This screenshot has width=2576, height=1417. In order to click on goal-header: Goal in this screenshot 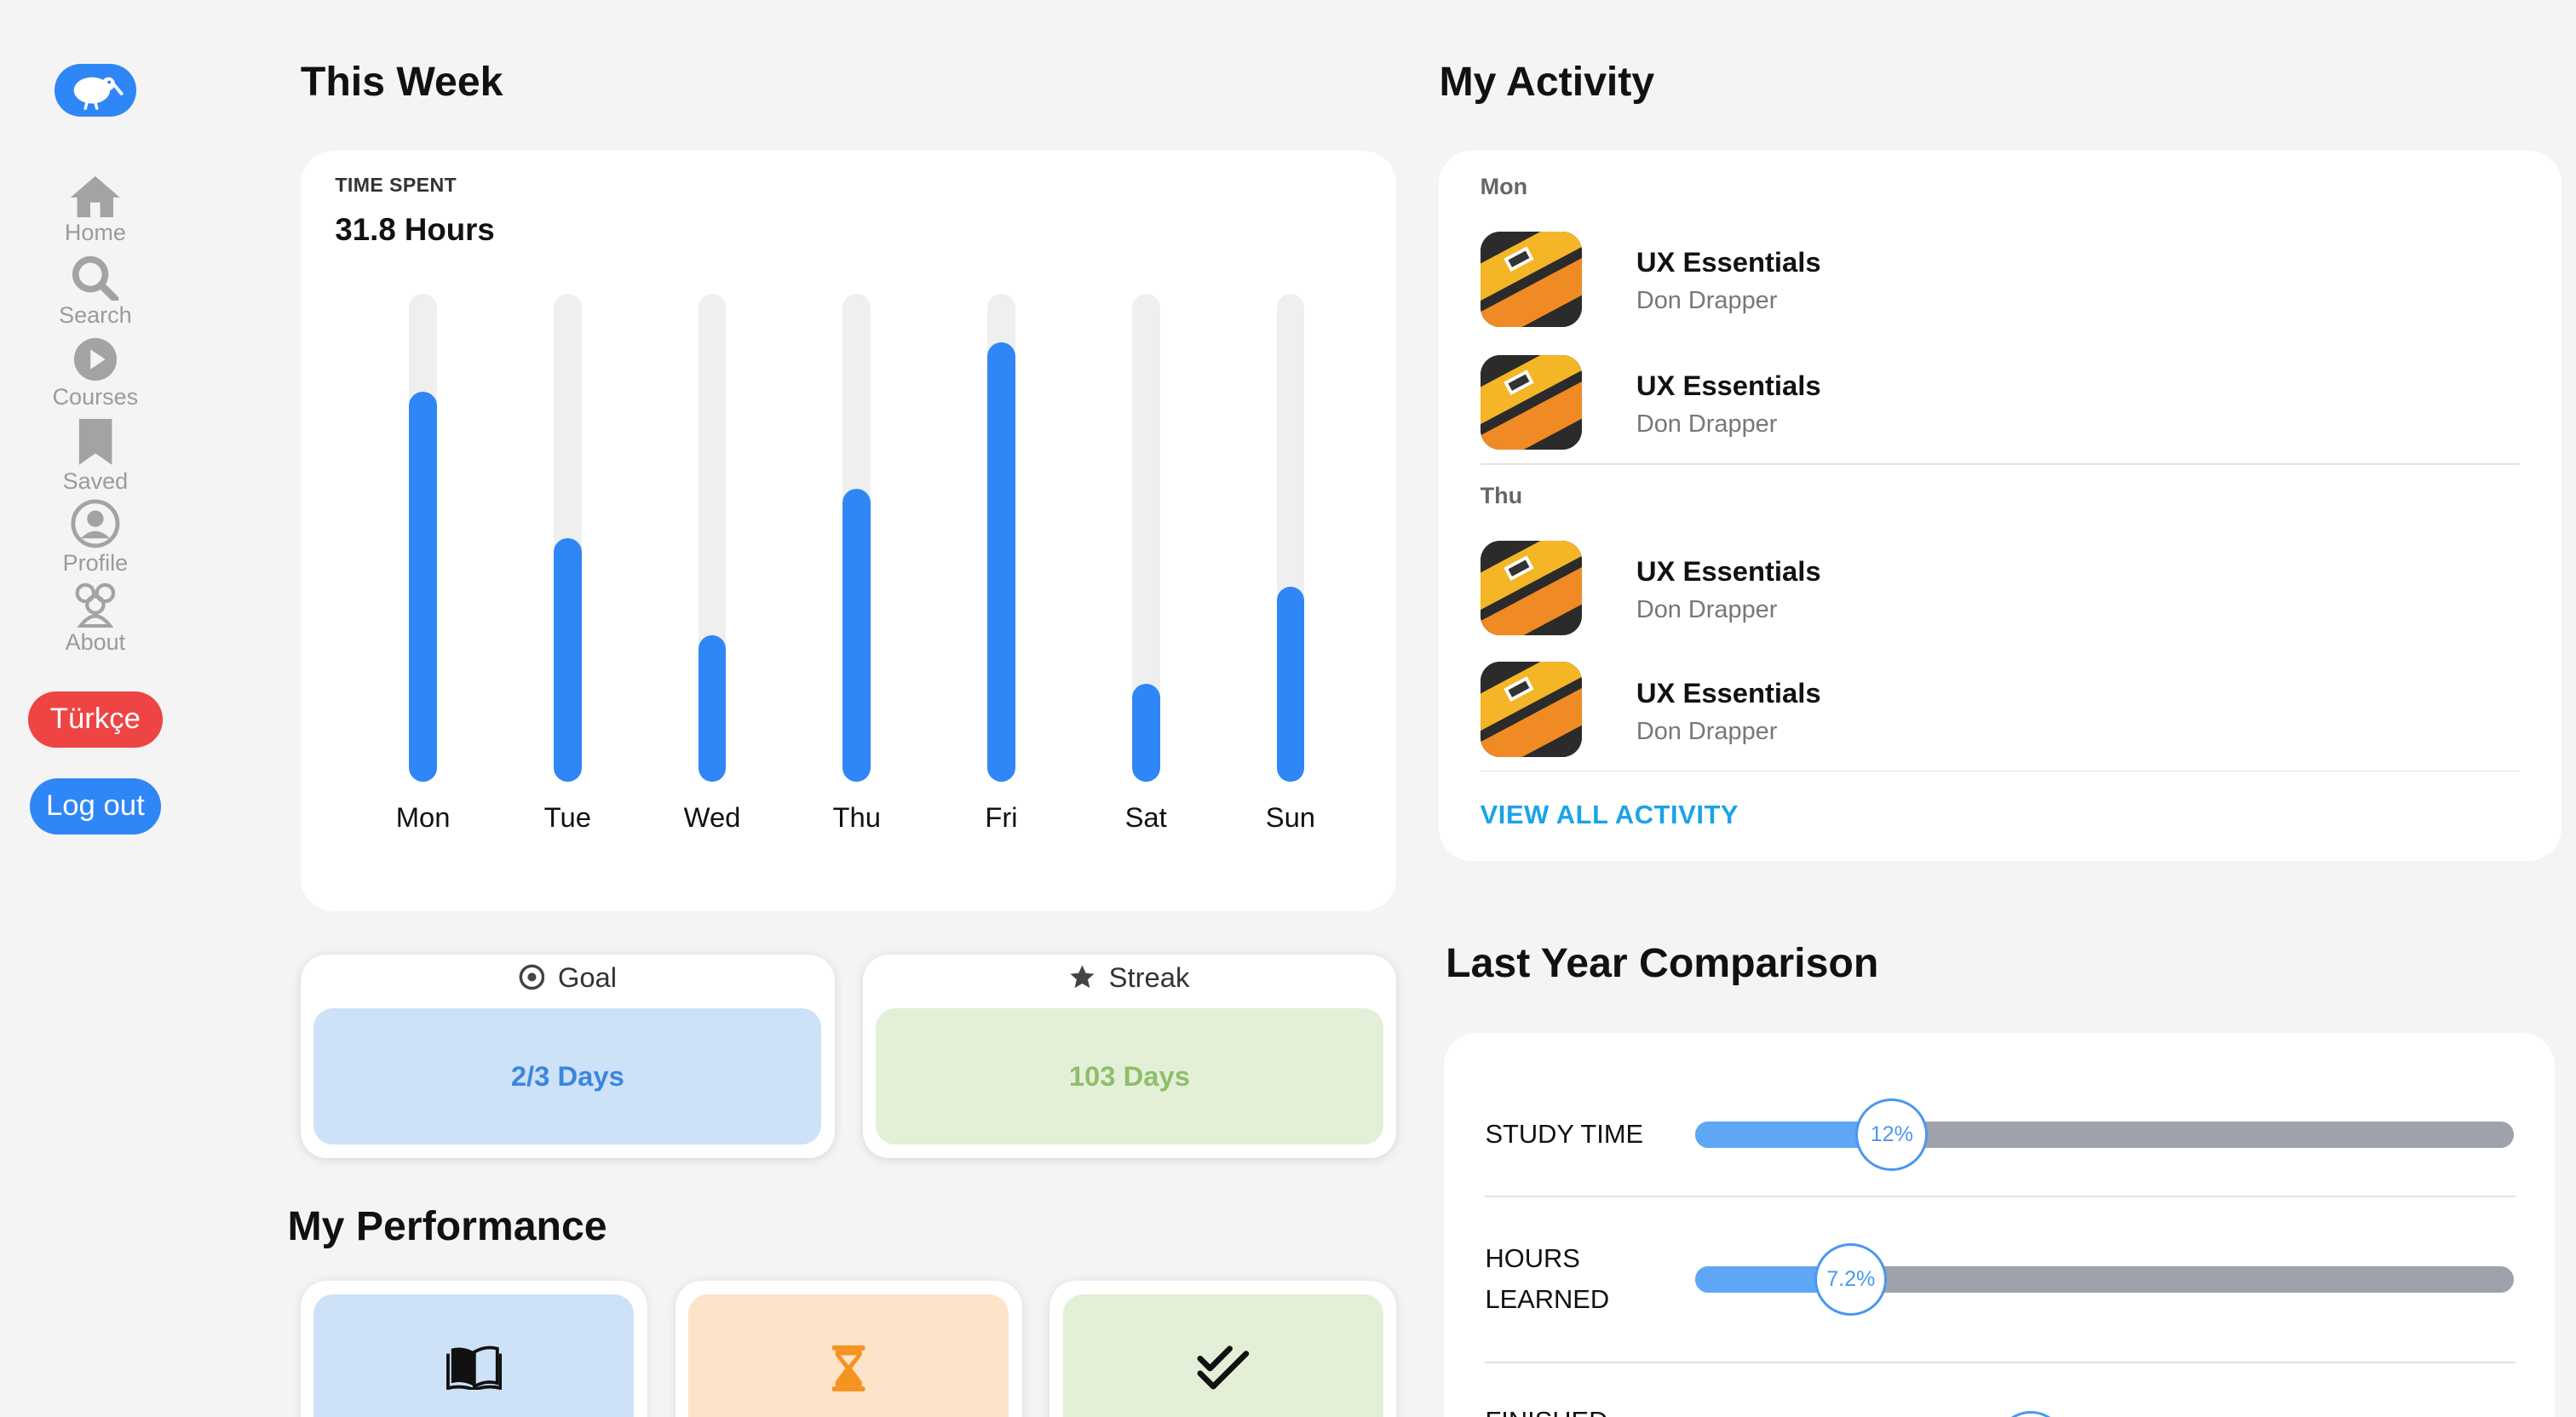, I will do `click(568, 977)`.